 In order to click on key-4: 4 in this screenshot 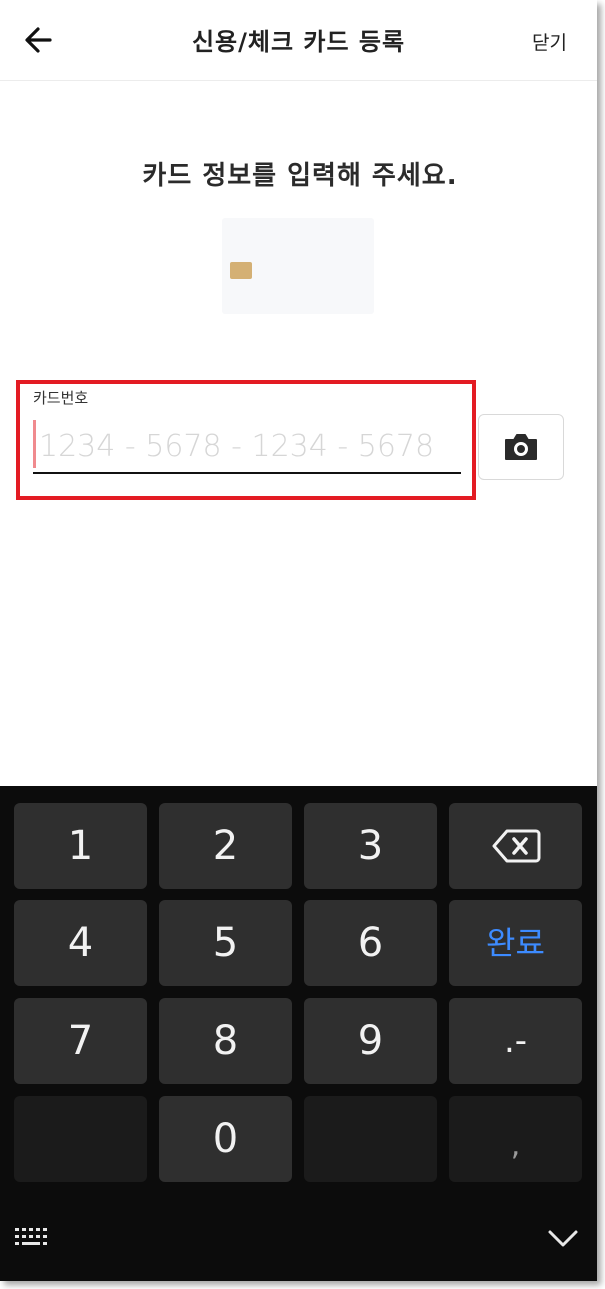, I will do `click(80, 943)`.